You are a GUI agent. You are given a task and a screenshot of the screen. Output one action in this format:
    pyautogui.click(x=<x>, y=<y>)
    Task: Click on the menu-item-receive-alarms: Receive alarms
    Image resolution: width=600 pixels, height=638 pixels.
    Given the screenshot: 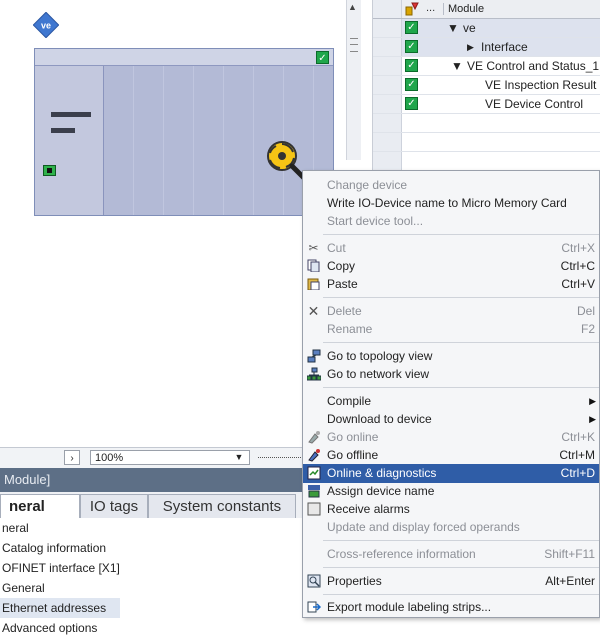 What is the action you would take?
    pyautogui.click(x=451, y=509)
    